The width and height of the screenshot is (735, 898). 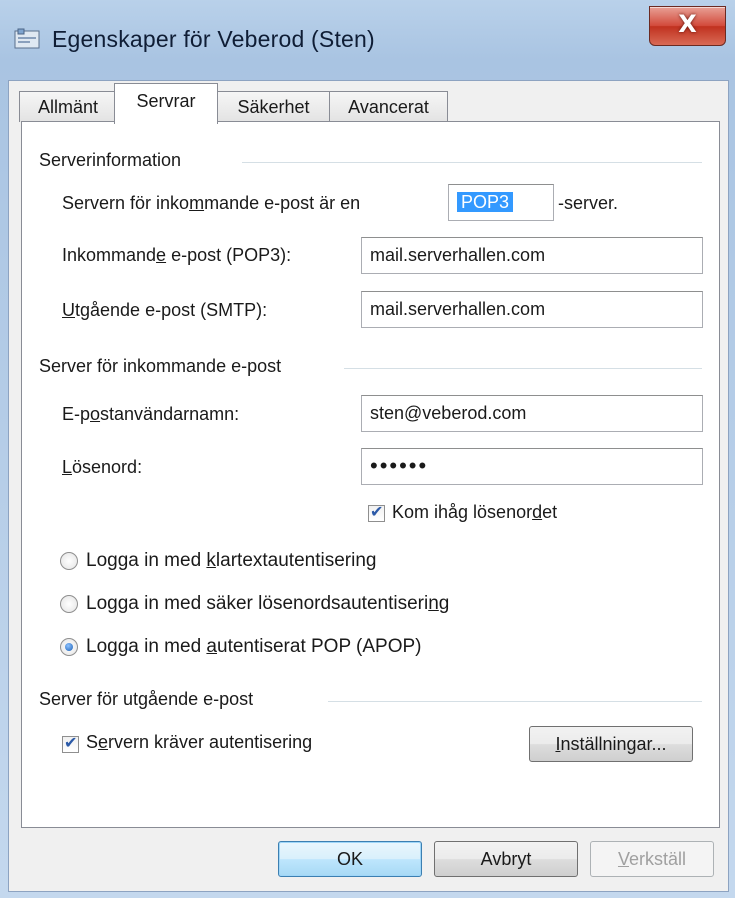 What do you see at coordinates (388, 106) in the screenshot?
I see `tab-avancerat: Avancerat` at bounding box center [388, 106].